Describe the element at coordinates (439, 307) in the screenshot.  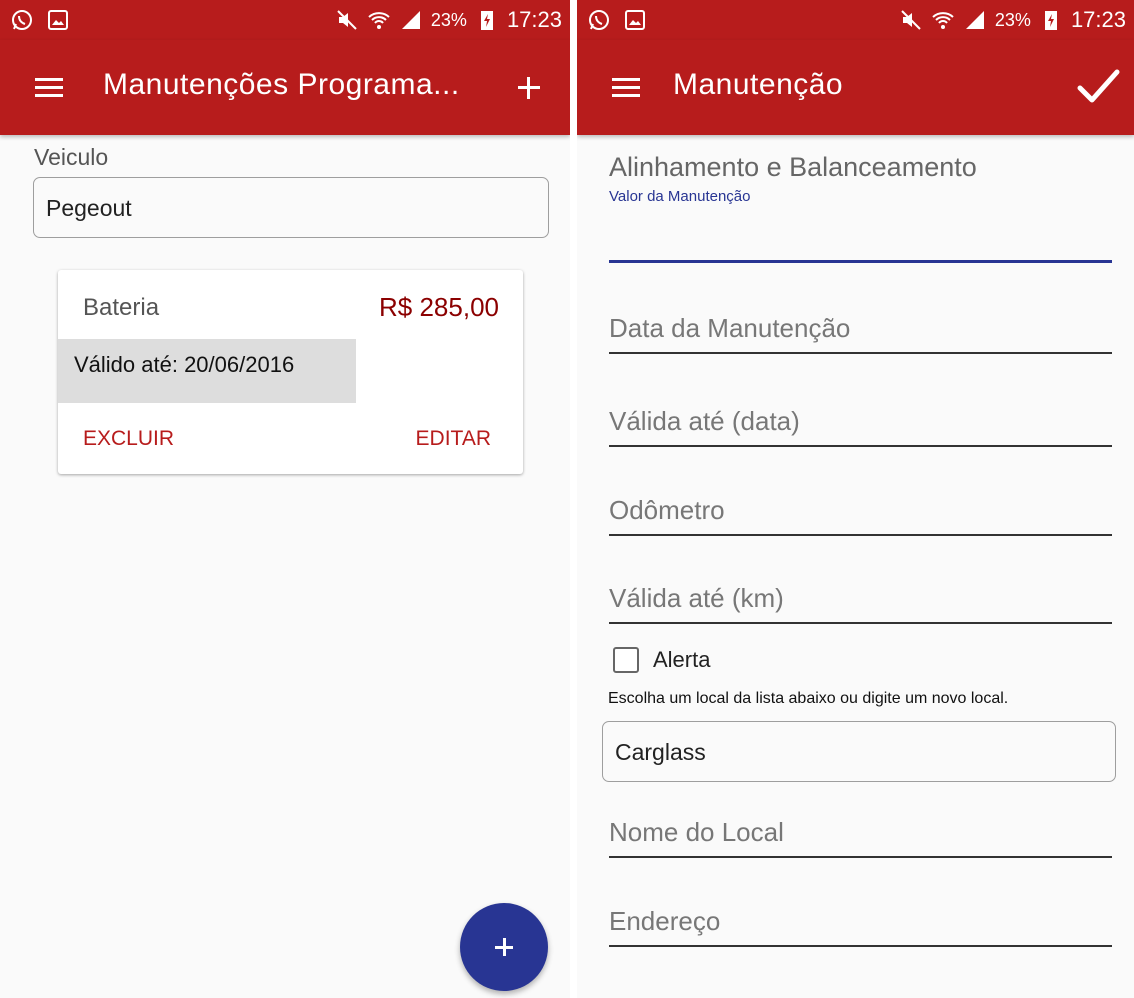
I see `card-price: R$ 285,00` at that location.